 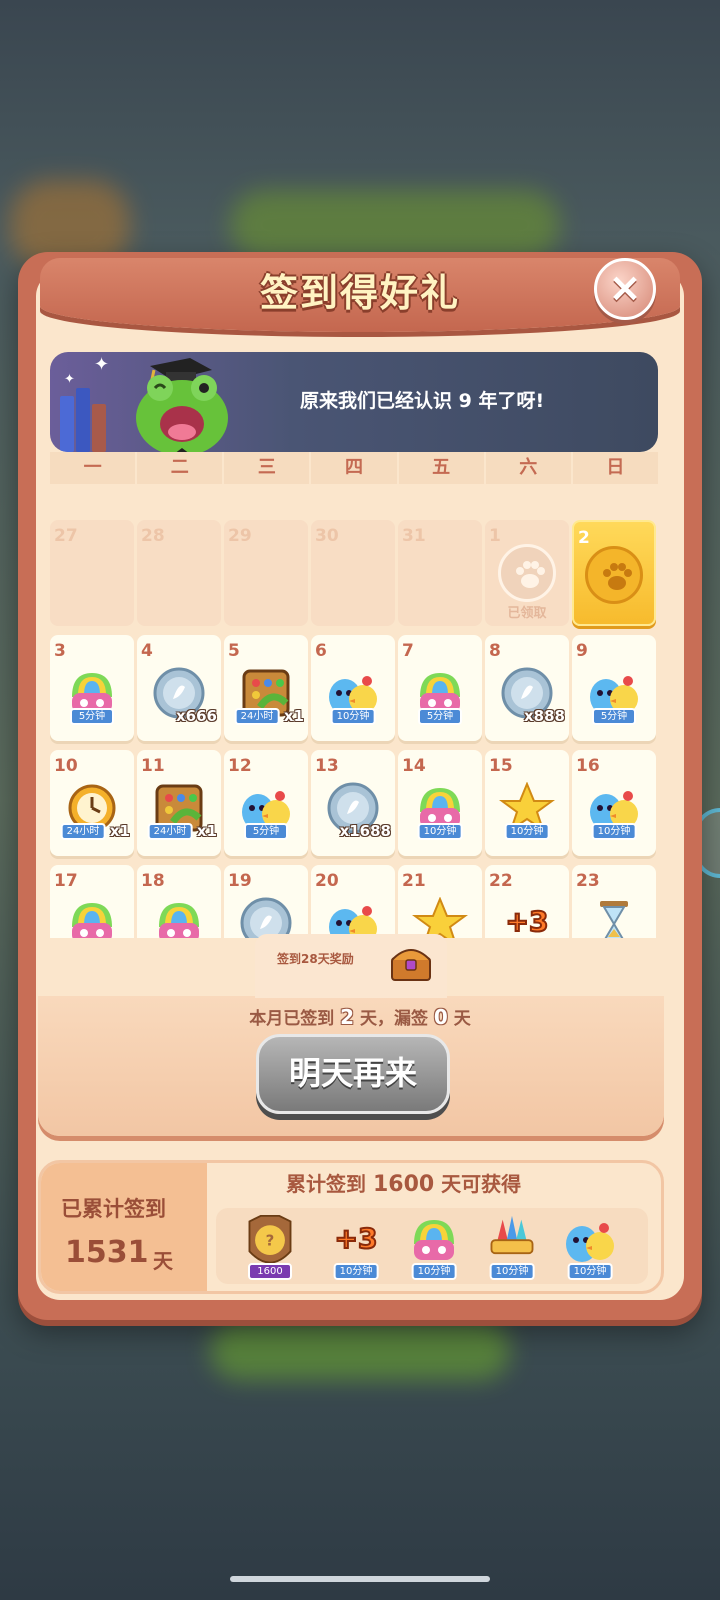 I want to click on calendar-day-cell: 6 10分钟, so click(x=353, y=688).